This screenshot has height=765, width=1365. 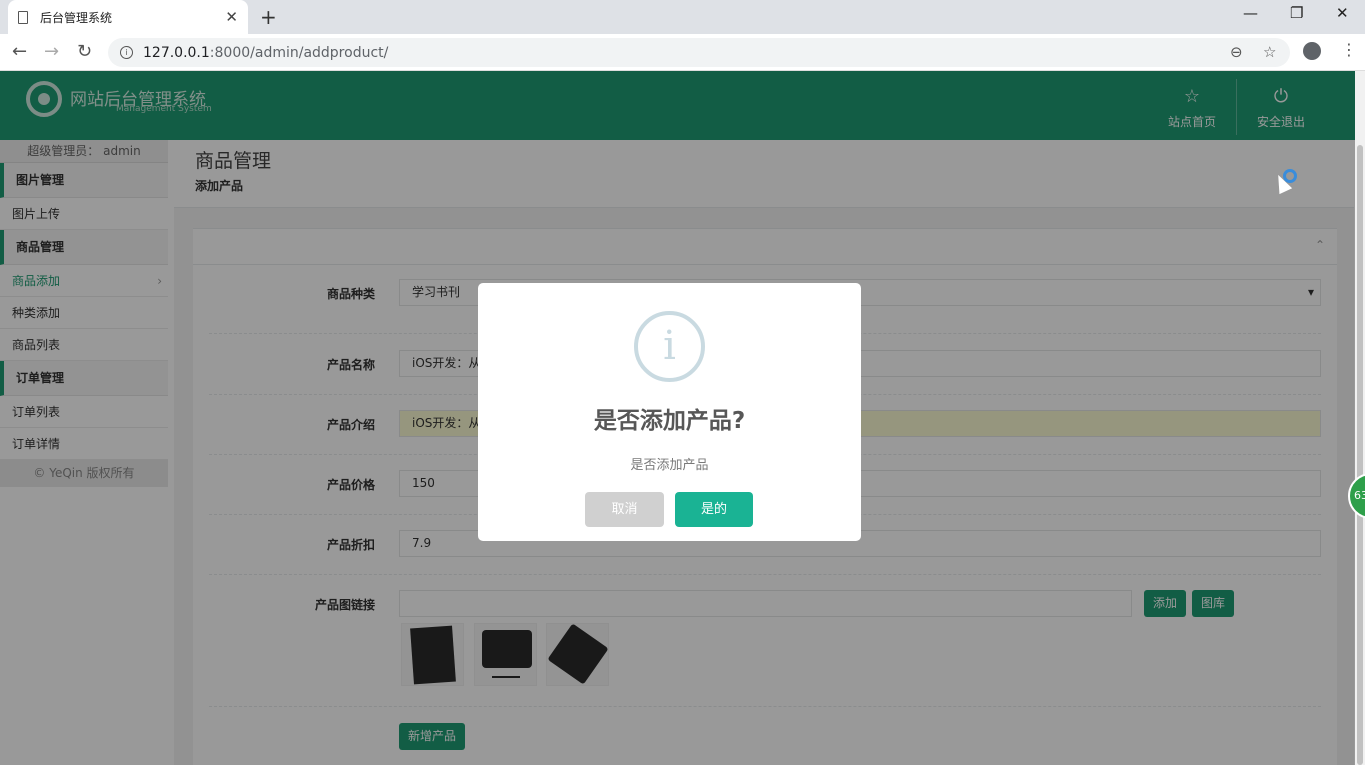 What do you see at coordinates (714, 509) in the screenshot?
I see `confirm-button: 是的` at bounding box center [714, 509].